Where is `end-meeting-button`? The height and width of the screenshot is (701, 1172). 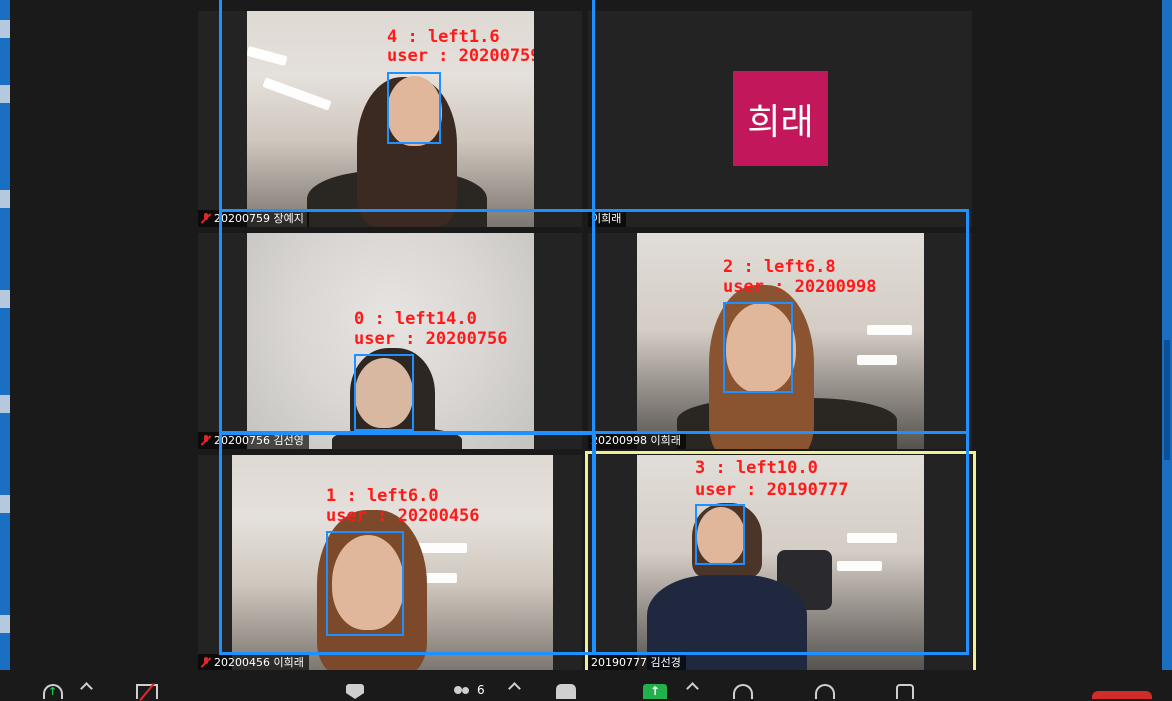 end-meeting-button is located at coordinates (1122, 695).